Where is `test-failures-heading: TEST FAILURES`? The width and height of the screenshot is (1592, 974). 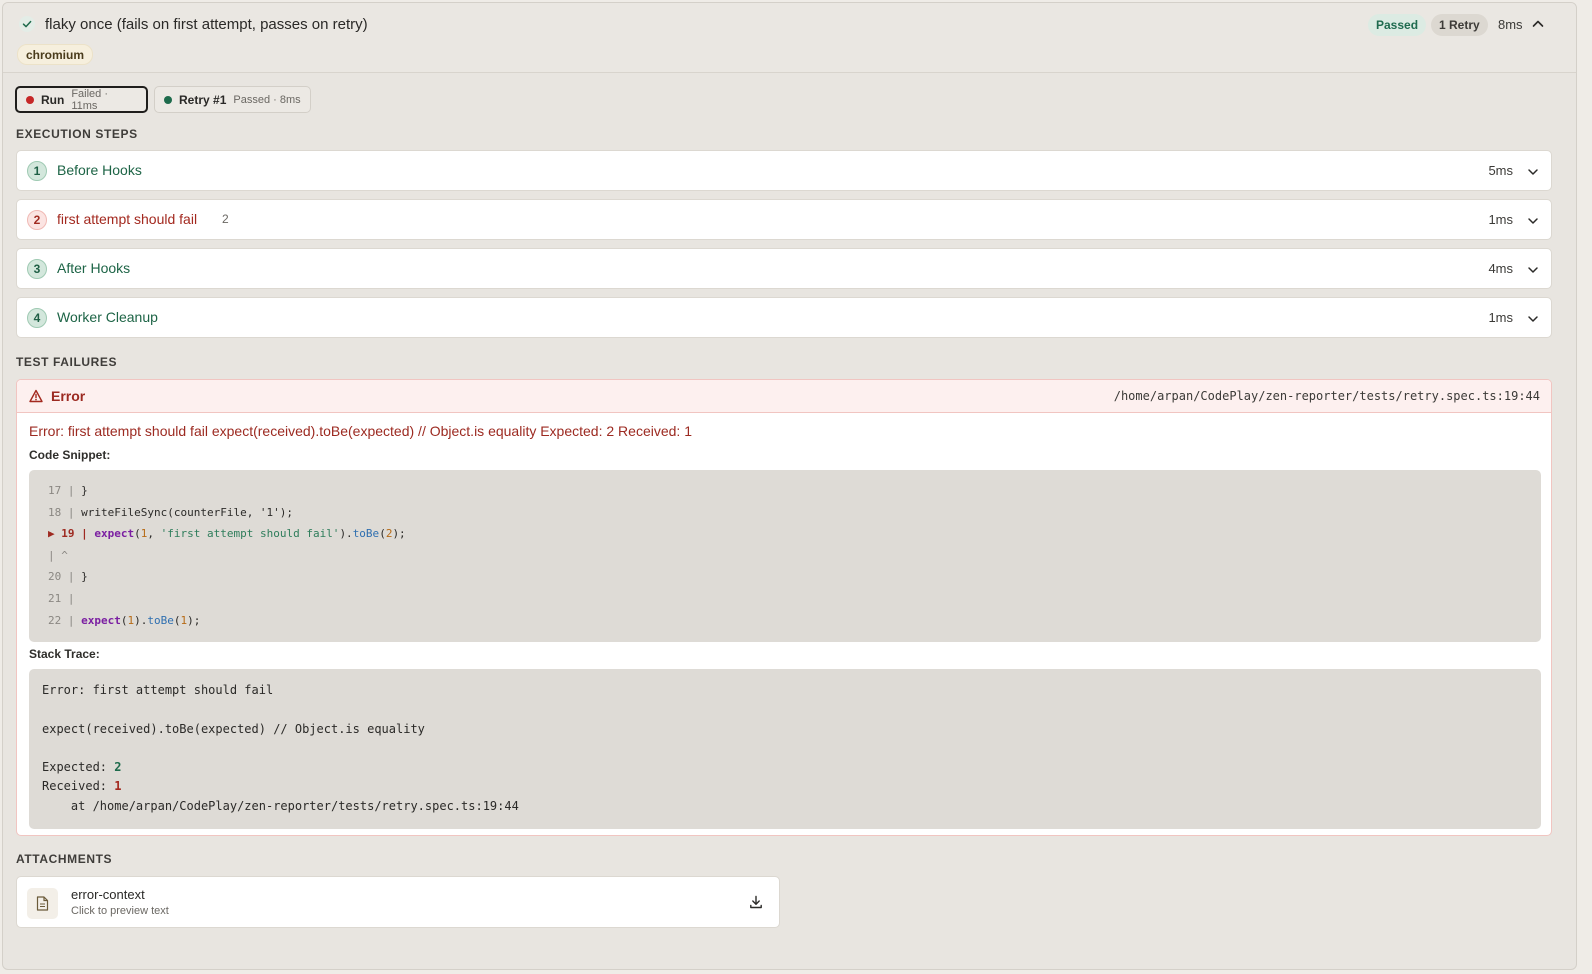 test-failures-heading: TEST FAILURES is located at coordinates (67, 362).